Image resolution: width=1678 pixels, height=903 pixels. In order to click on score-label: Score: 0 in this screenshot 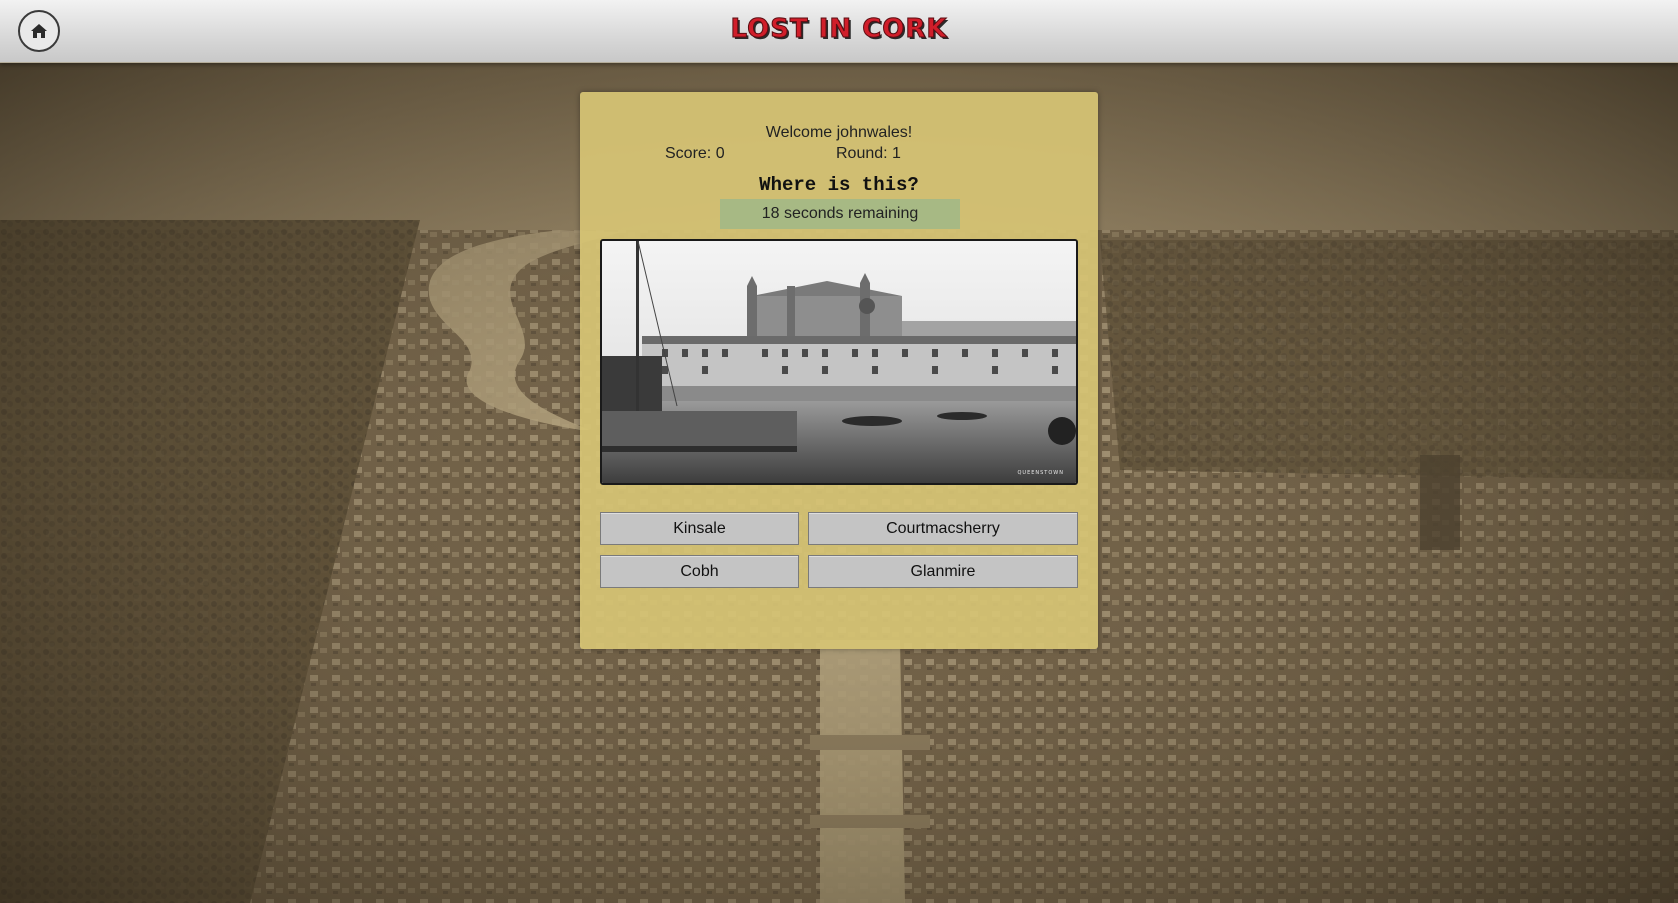, I will do `click(695, 153)`.